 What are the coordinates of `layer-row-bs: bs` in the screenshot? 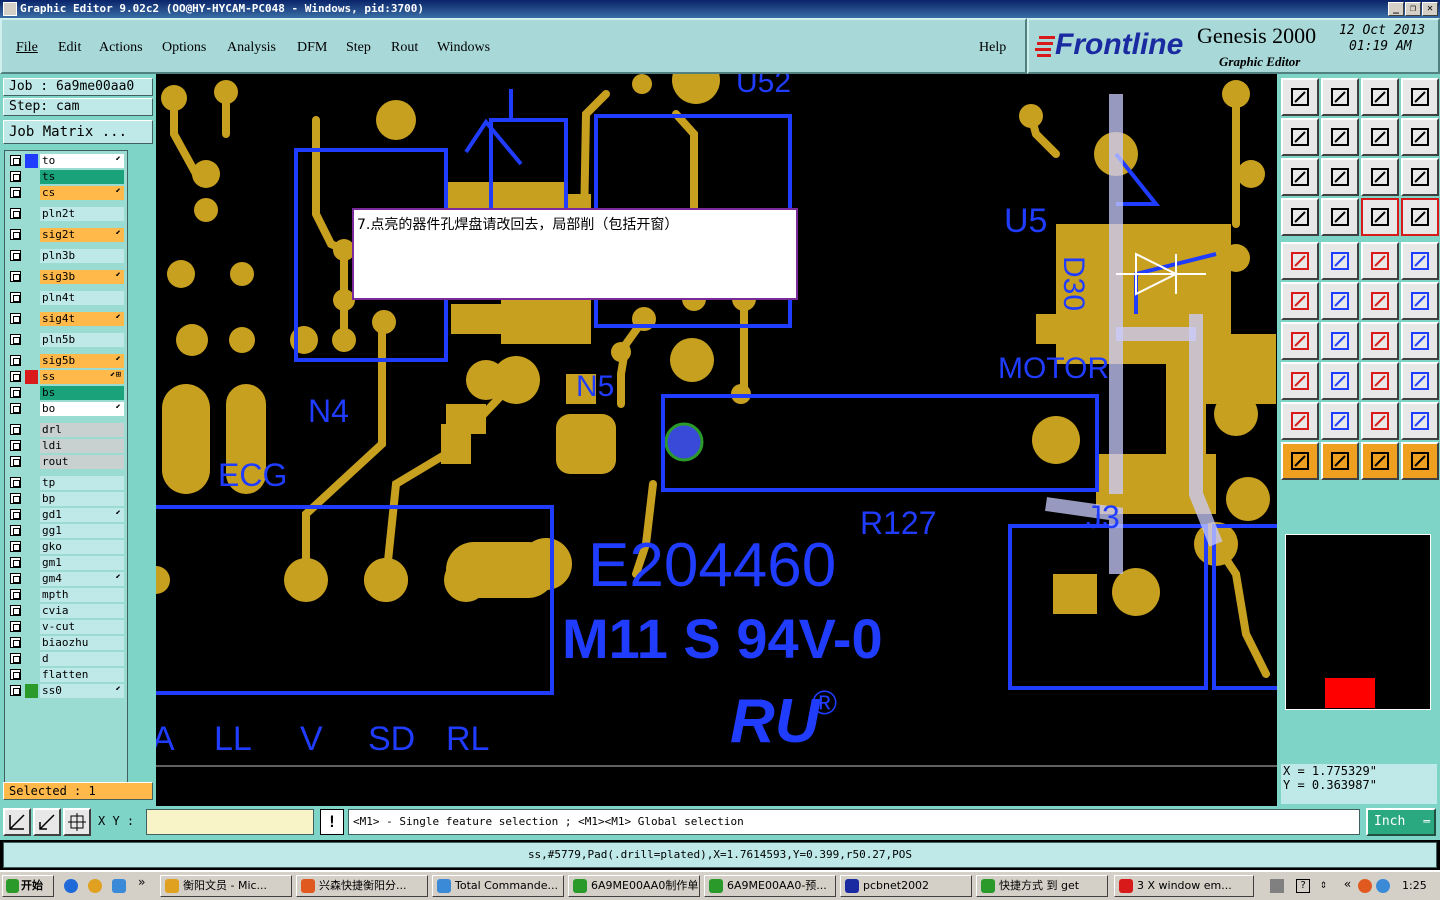 It's located at (66, 393).